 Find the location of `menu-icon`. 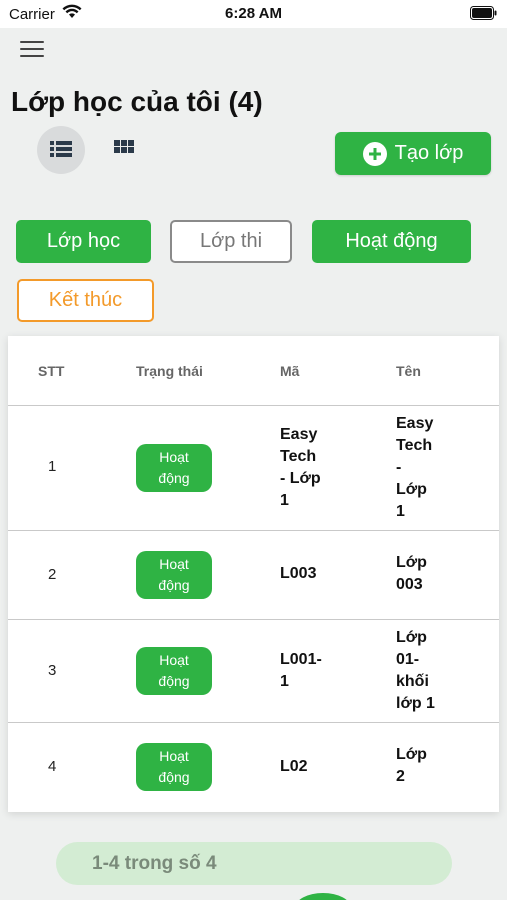

menu-icon is located at coordinates (32, 50).